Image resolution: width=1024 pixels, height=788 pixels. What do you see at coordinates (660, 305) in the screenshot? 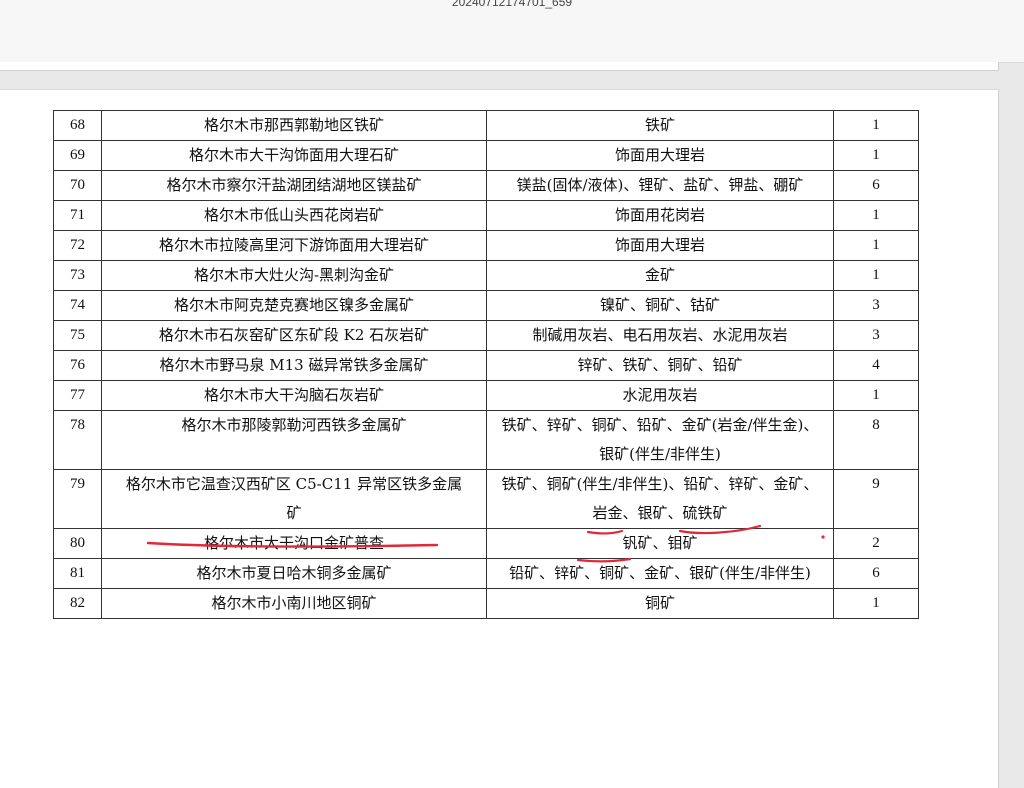
I see `mineral-types: 镍矿、铜矿、钴矿` at bounding box center [660, 305].